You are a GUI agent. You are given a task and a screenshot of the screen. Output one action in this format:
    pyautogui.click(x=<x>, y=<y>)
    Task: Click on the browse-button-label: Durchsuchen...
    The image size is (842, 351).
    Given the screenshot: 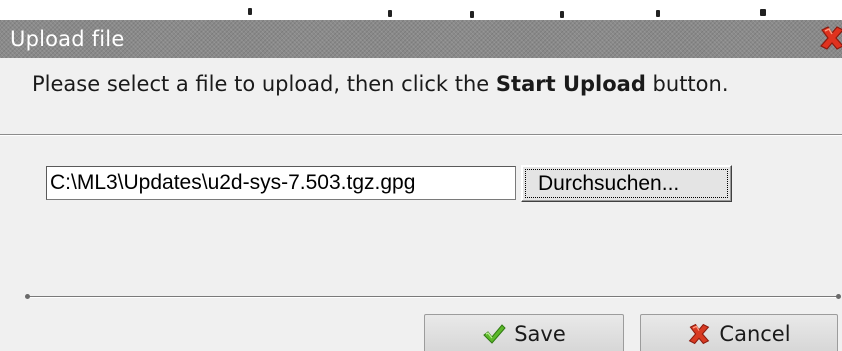 What is the action you would take?
    pyautogui.click(x=626, y=183)
    